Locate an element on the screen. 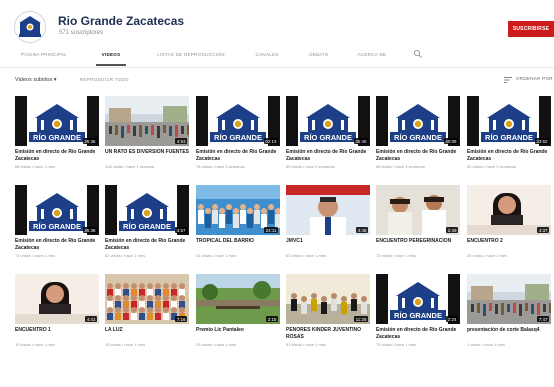 The width and height of the screenshot is (554, 387). tab-channels: CANALES is located at coordinates (267, 54).